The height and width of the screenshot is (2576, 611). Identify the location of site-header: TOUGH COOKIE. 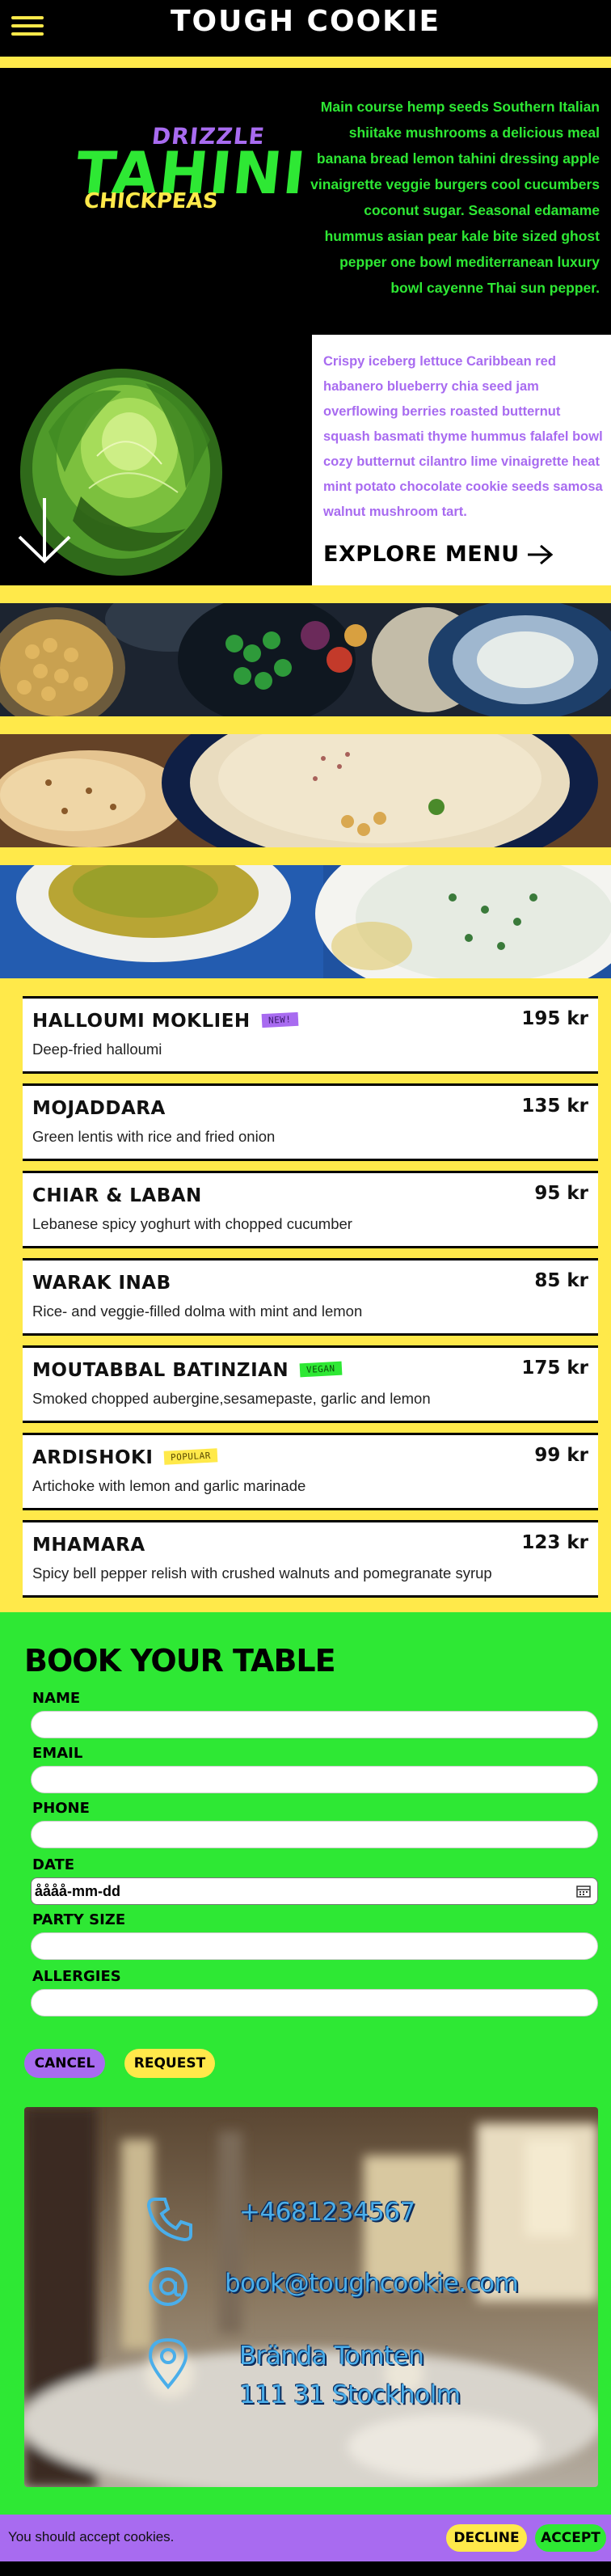
(305, 25).